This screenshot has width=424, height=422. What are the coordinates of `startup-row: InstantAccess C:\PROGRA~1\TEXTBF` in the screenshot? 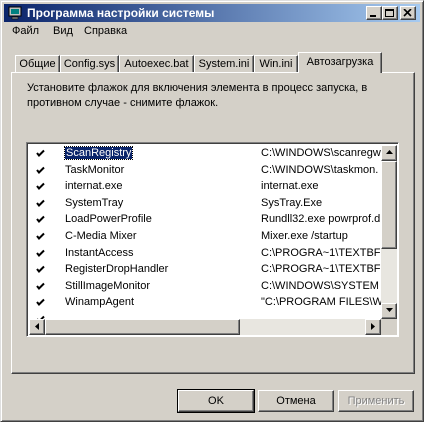 It's located at (205, 253).